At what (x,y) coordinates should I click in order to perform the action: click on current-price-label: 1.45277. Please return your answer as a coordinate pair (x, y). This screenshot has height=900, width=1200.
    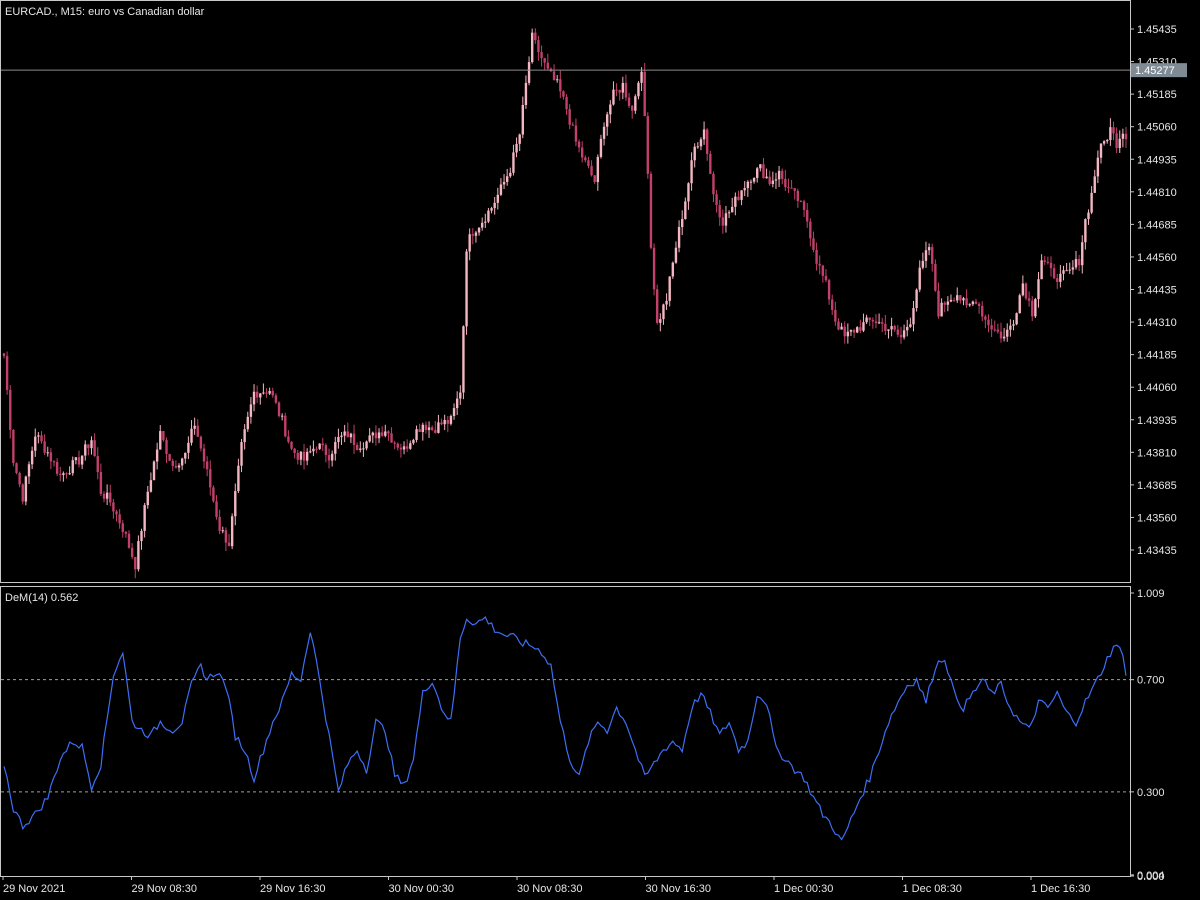
    Looking at the image, I should click on (1159, 70).